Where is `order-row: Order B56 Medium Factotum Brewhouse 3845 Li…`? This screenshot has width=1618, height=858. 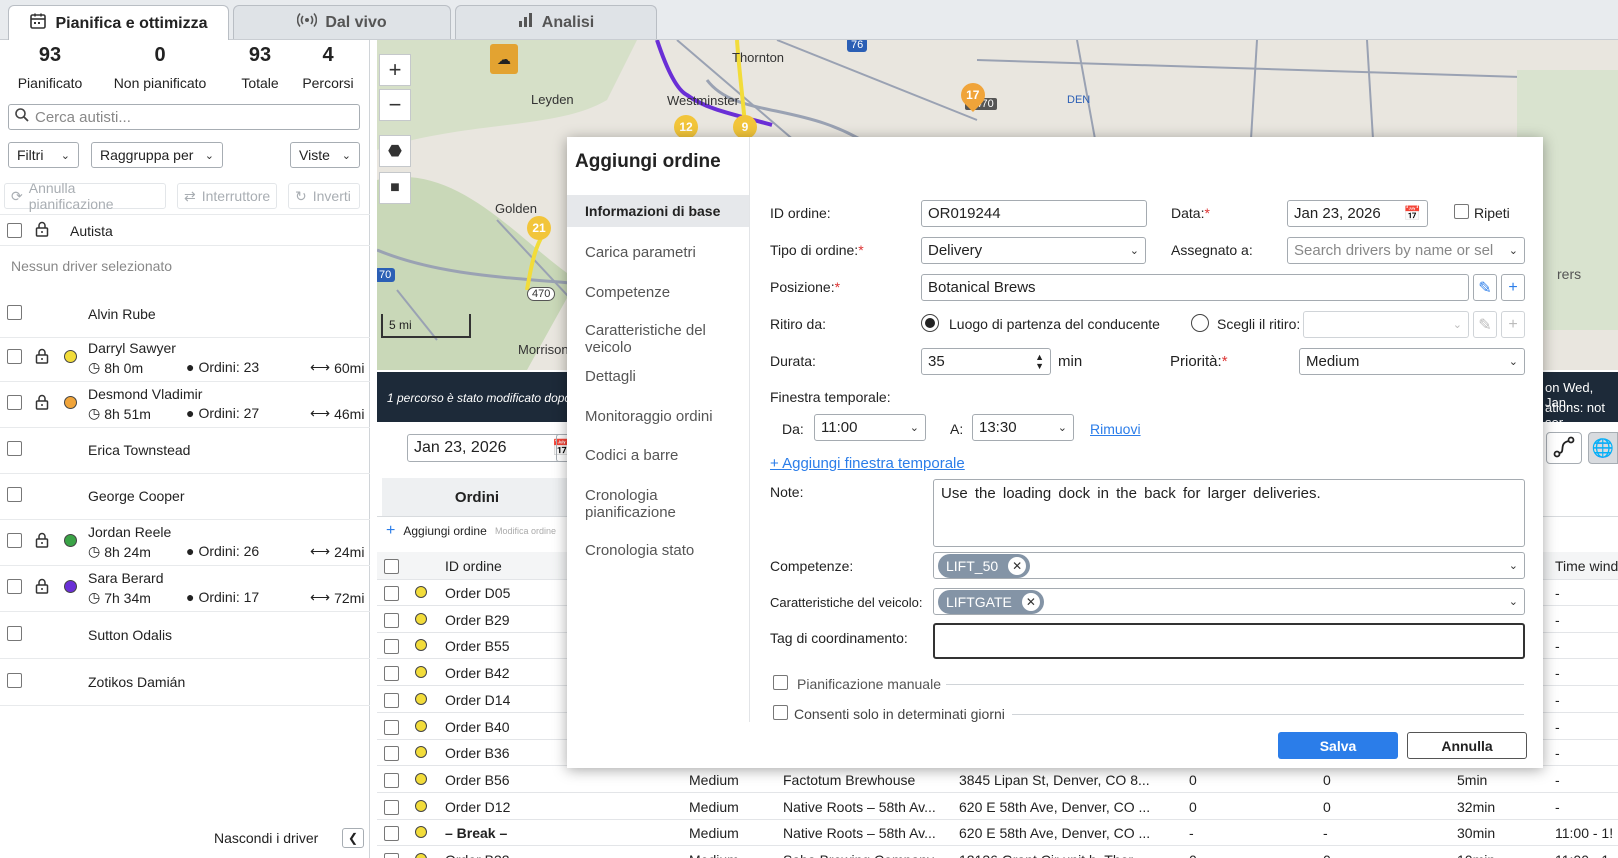
order-row: Order B56 Medium Factotum Brewhouse 3845 Li… is located at coordinates (997, 780).